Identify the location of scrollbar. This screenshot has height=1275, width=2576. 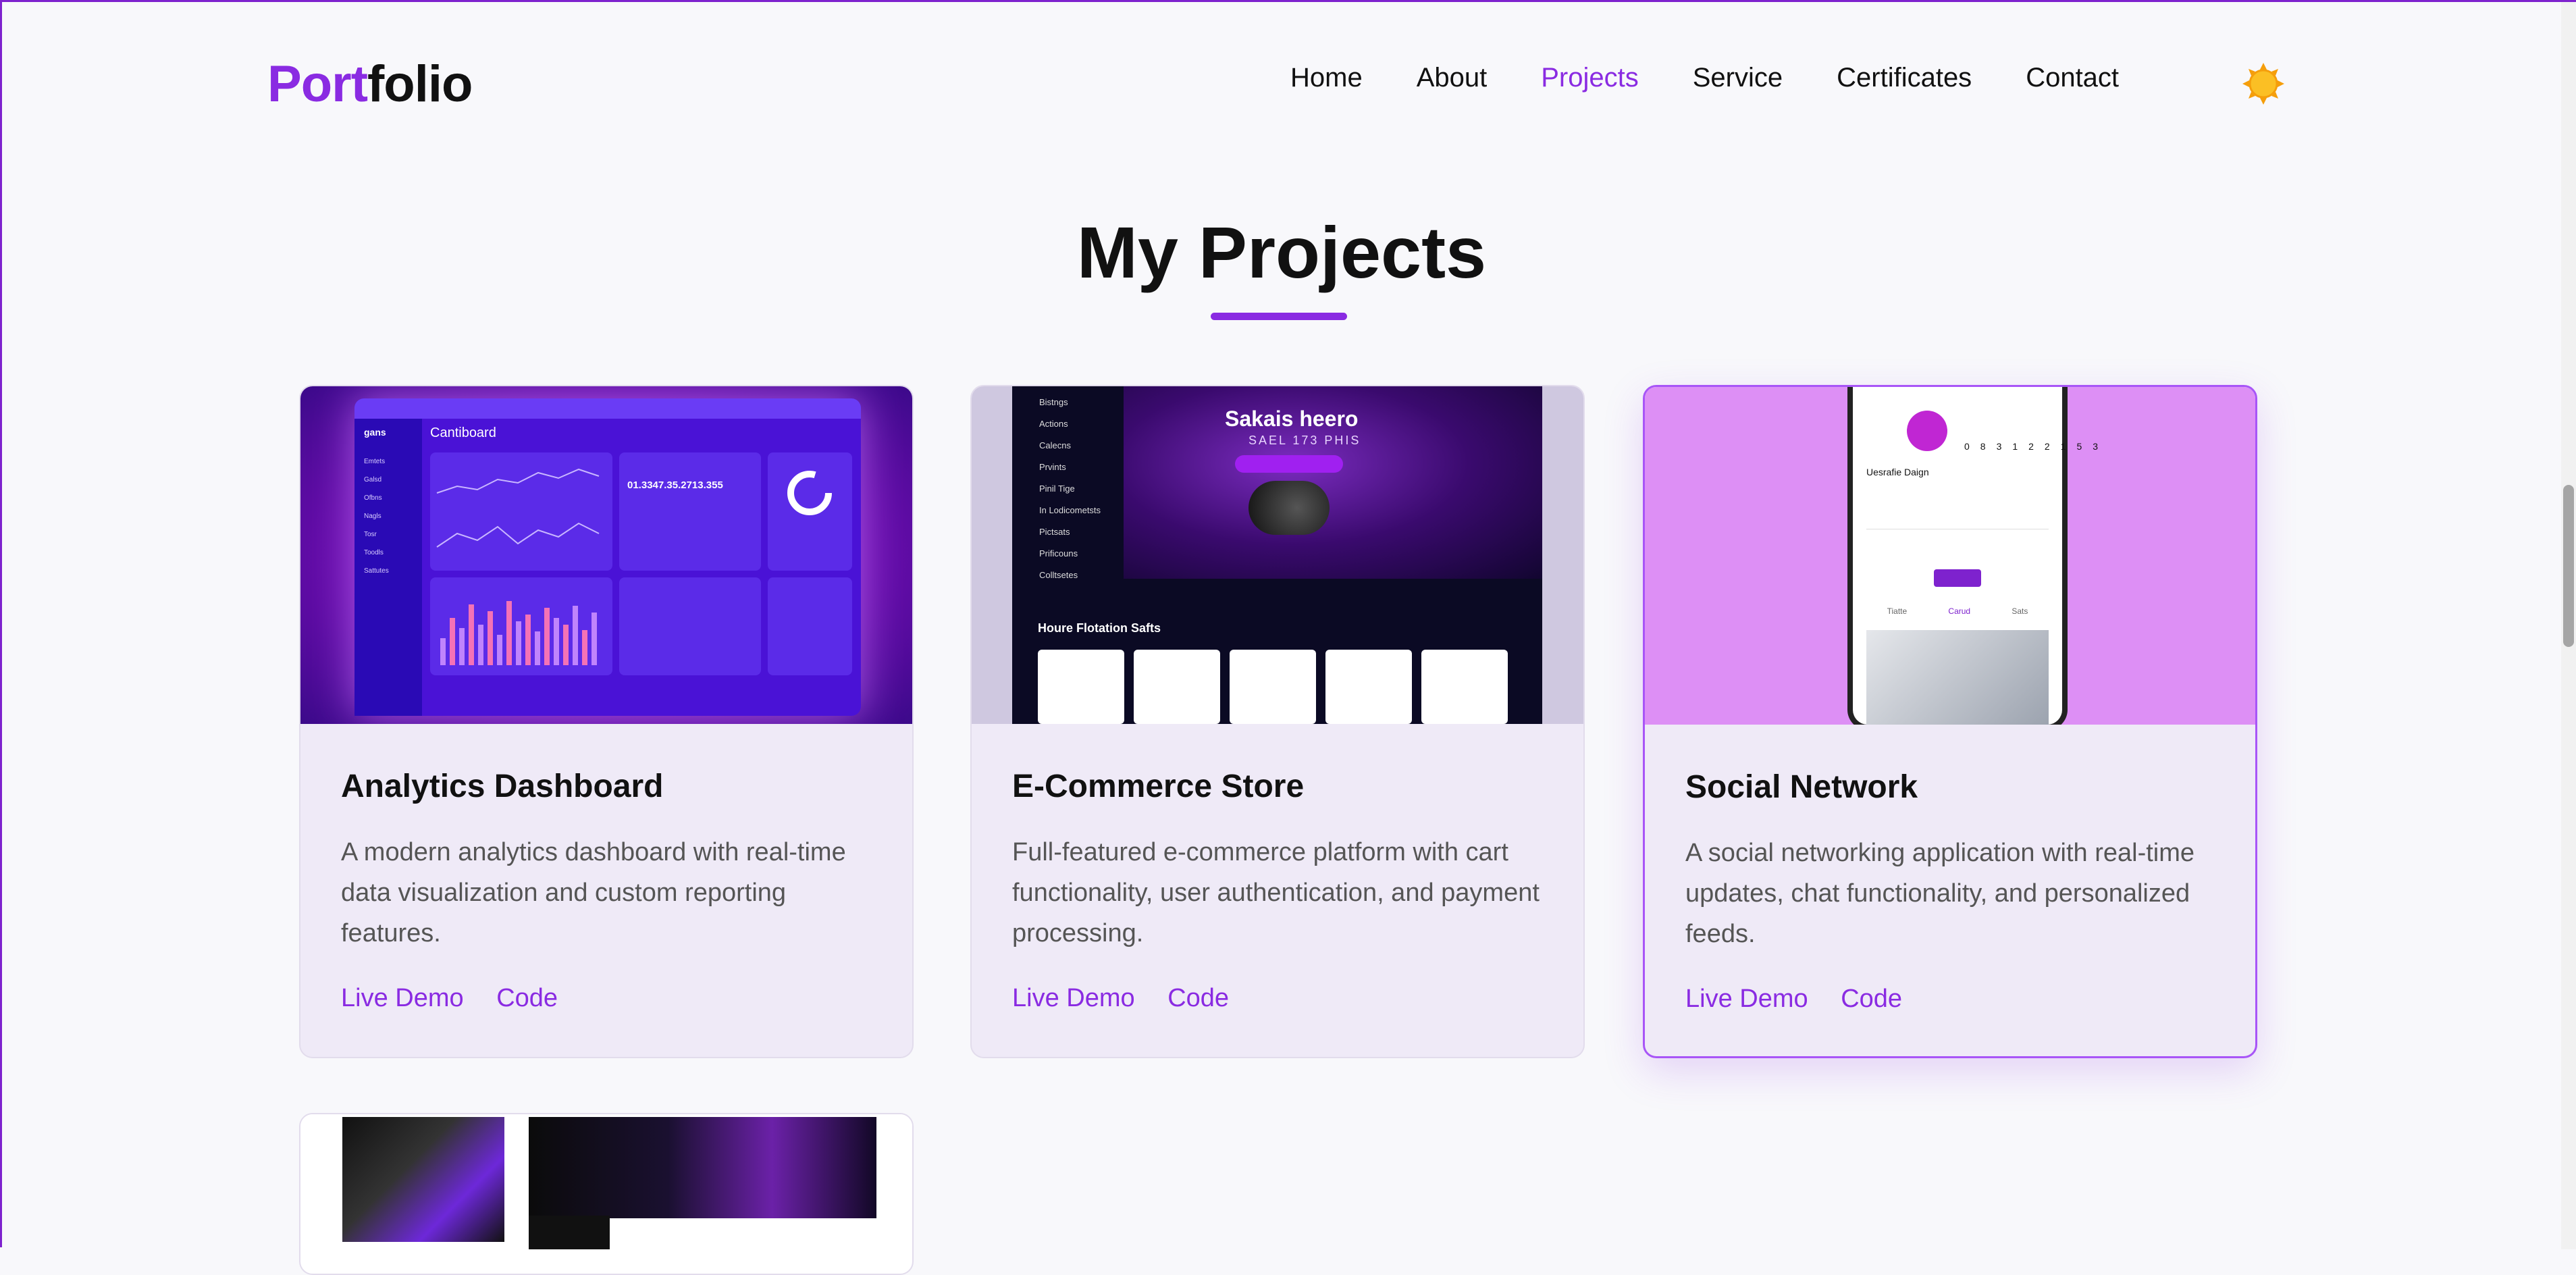
(2568, 625).